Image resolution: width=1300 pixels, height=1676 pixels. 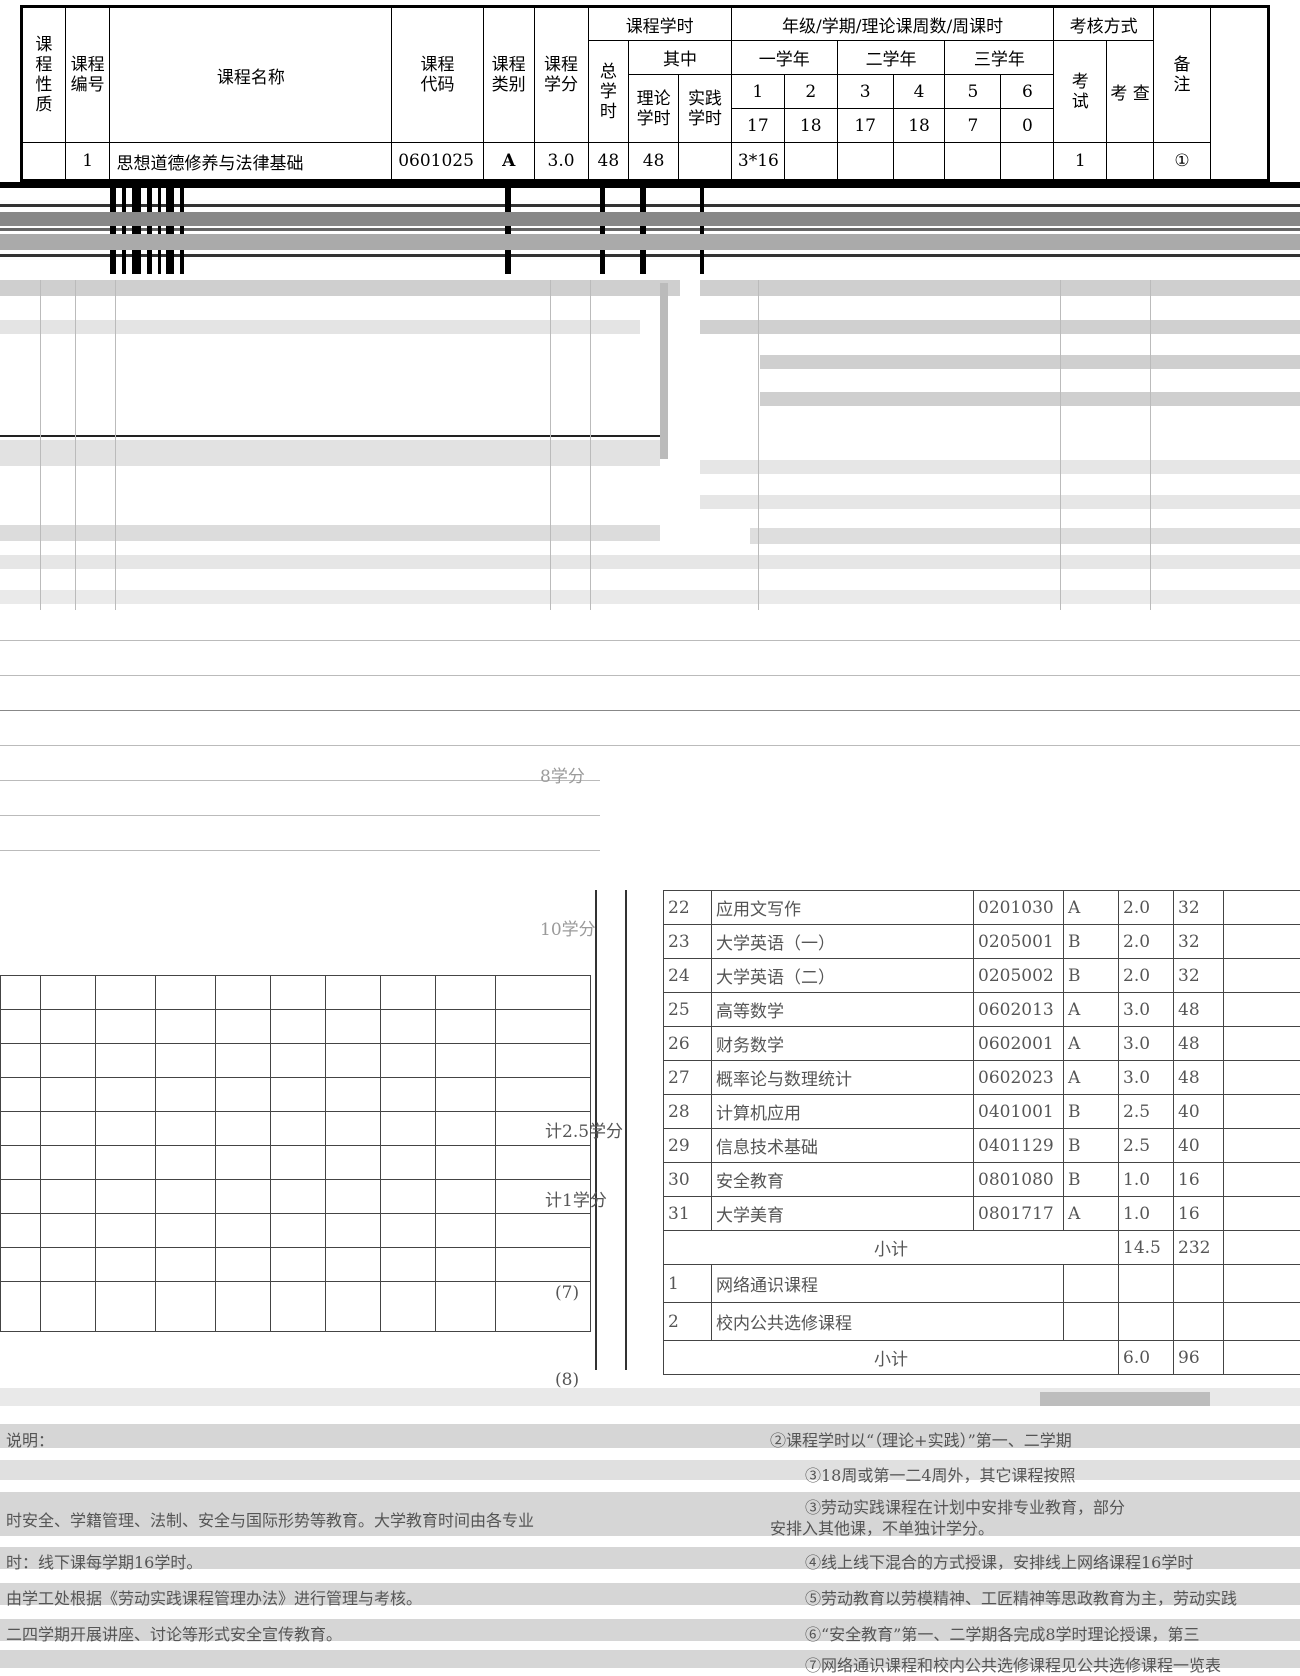 I want to click on table-row: 28 计算机应用 0401001 B 2.5 40, so click(x=982, y=1112).